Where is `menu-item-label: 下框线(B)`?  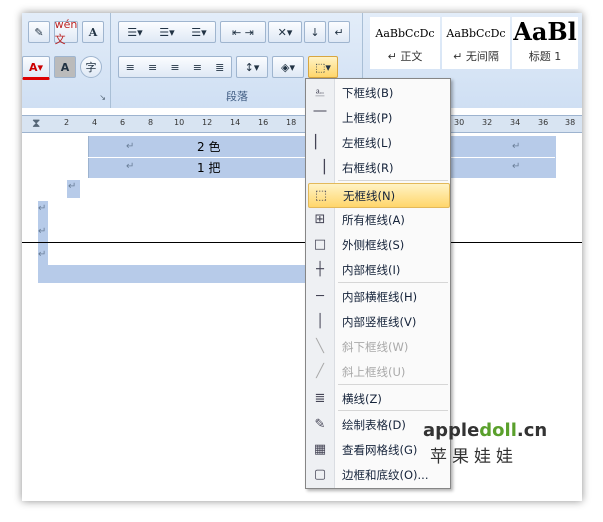 menu-item-label: 下框线(B) is located at coordinates (368, 92).